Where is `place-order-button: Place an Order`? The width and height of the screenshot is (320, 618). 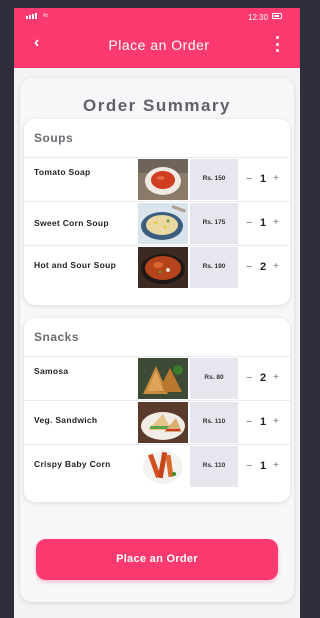
place-order-button: Place an Order is located at coordinates (157, 559).